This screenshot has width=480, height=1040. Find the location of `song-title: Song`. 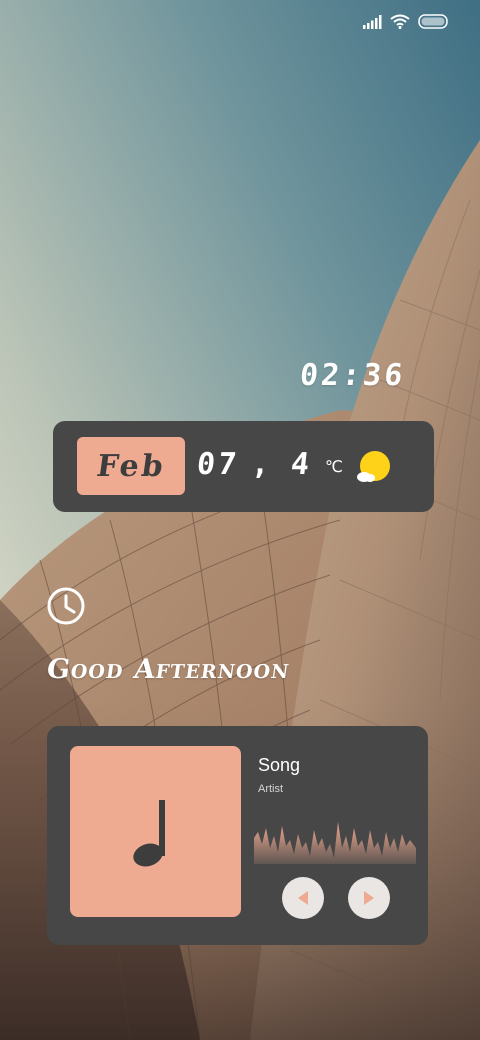

song-title: Song is located at coordinates (279, 765).